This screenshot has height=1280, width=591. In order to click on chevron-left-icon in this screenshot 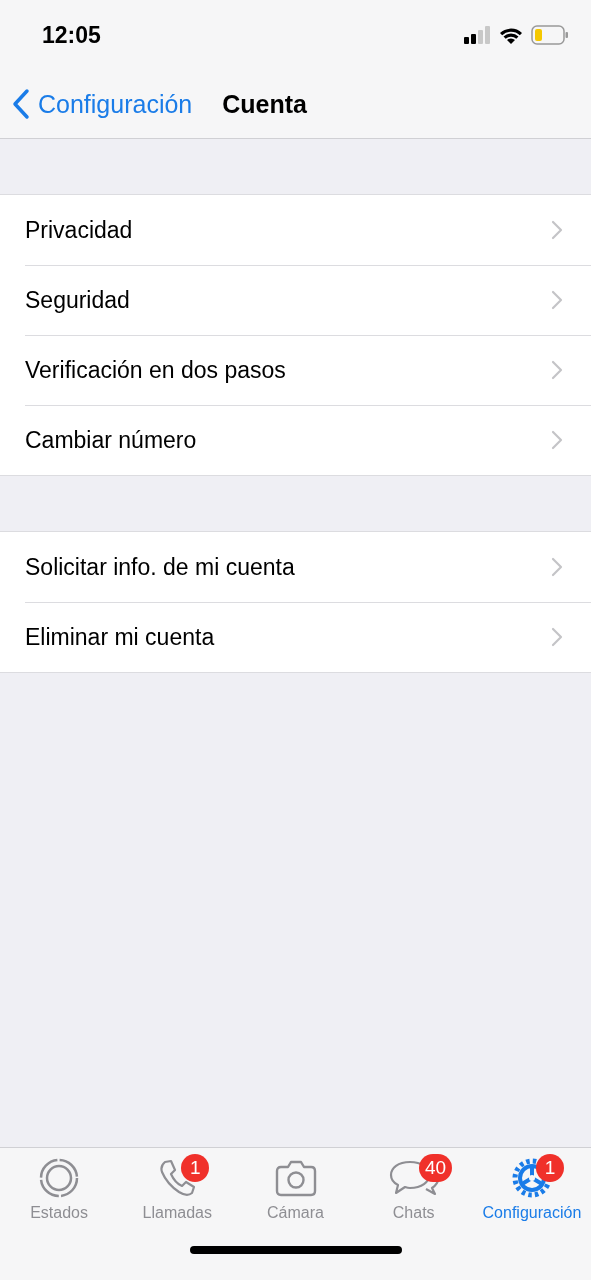, I will do `click(21, 104)`.